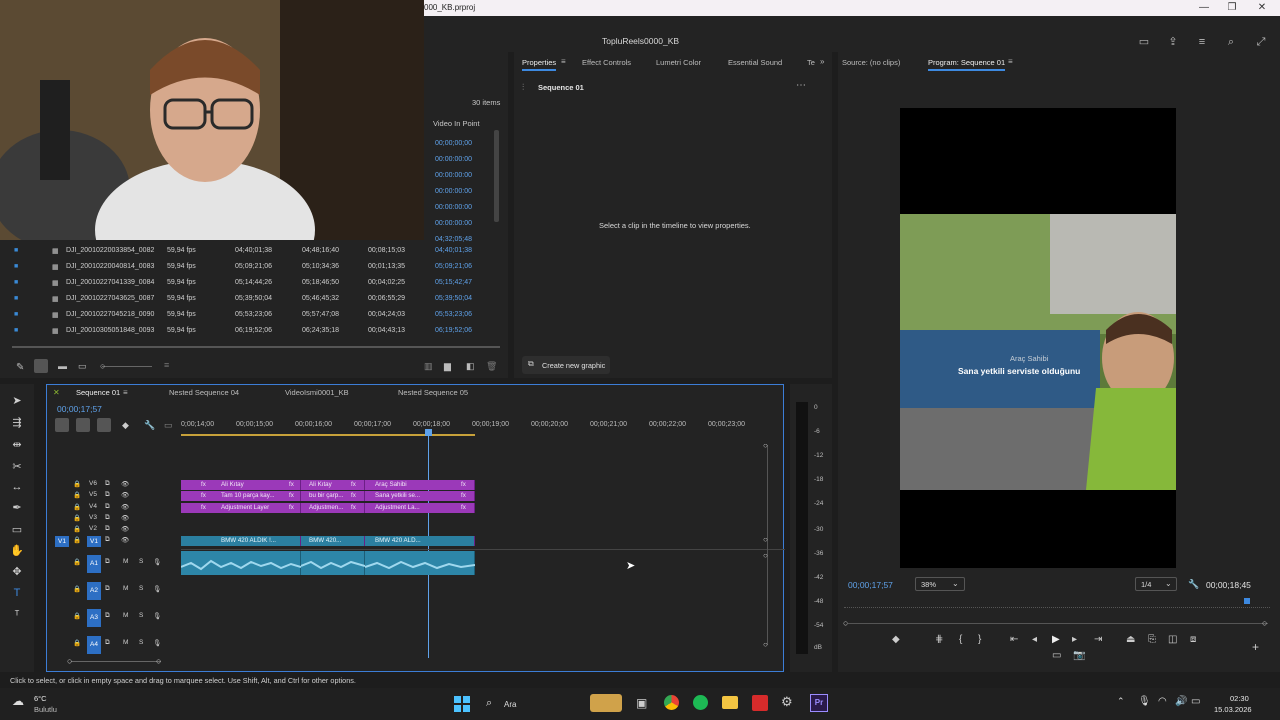 Image resolution: width=1280 pixels, height=720 pixels. What do you see at coordinates (17, 487) in the screenshot?
I see `slip-icon: ↔` at bounding box center [17, 487].